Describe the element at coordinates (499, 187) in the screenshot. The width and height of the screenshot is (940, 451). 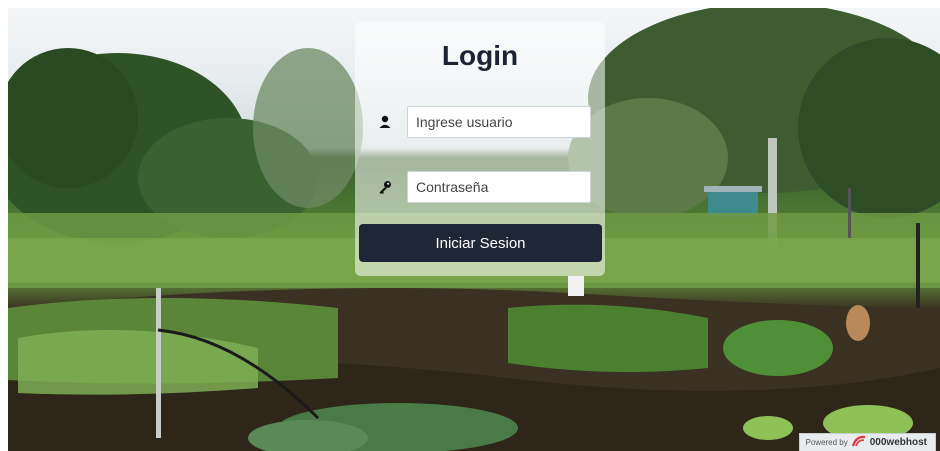
I see `password-input` at that location.